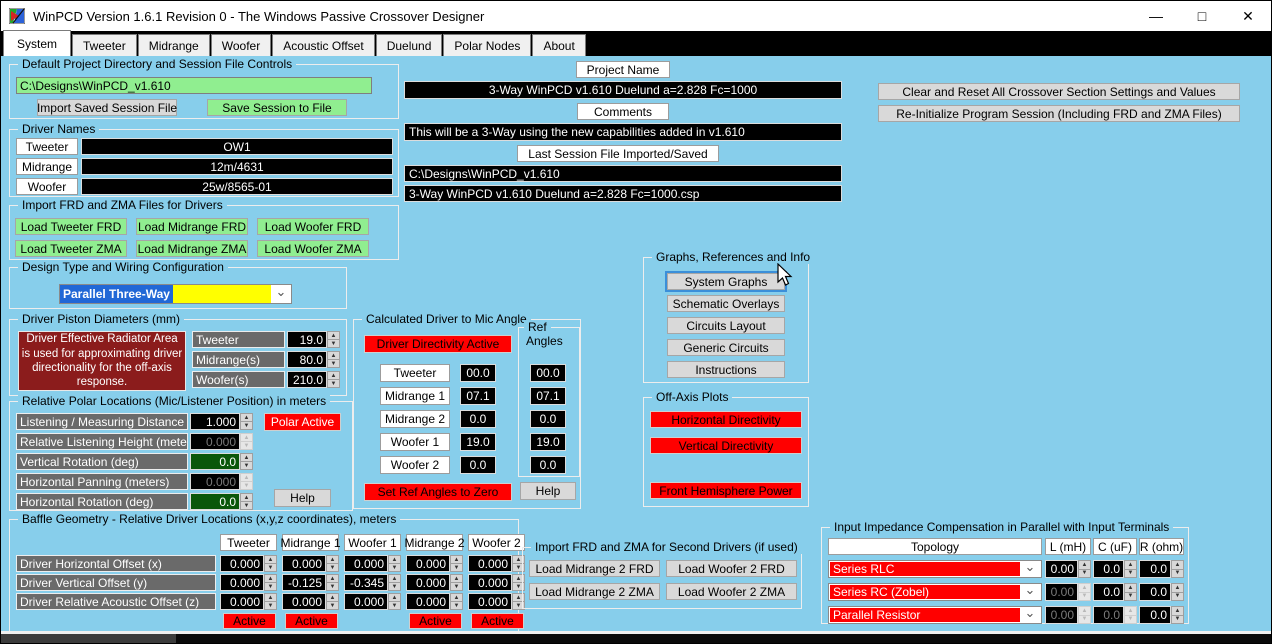  I want to click on load-woofer-zma-button: Load Woofer ZMA, so click(313, 248).